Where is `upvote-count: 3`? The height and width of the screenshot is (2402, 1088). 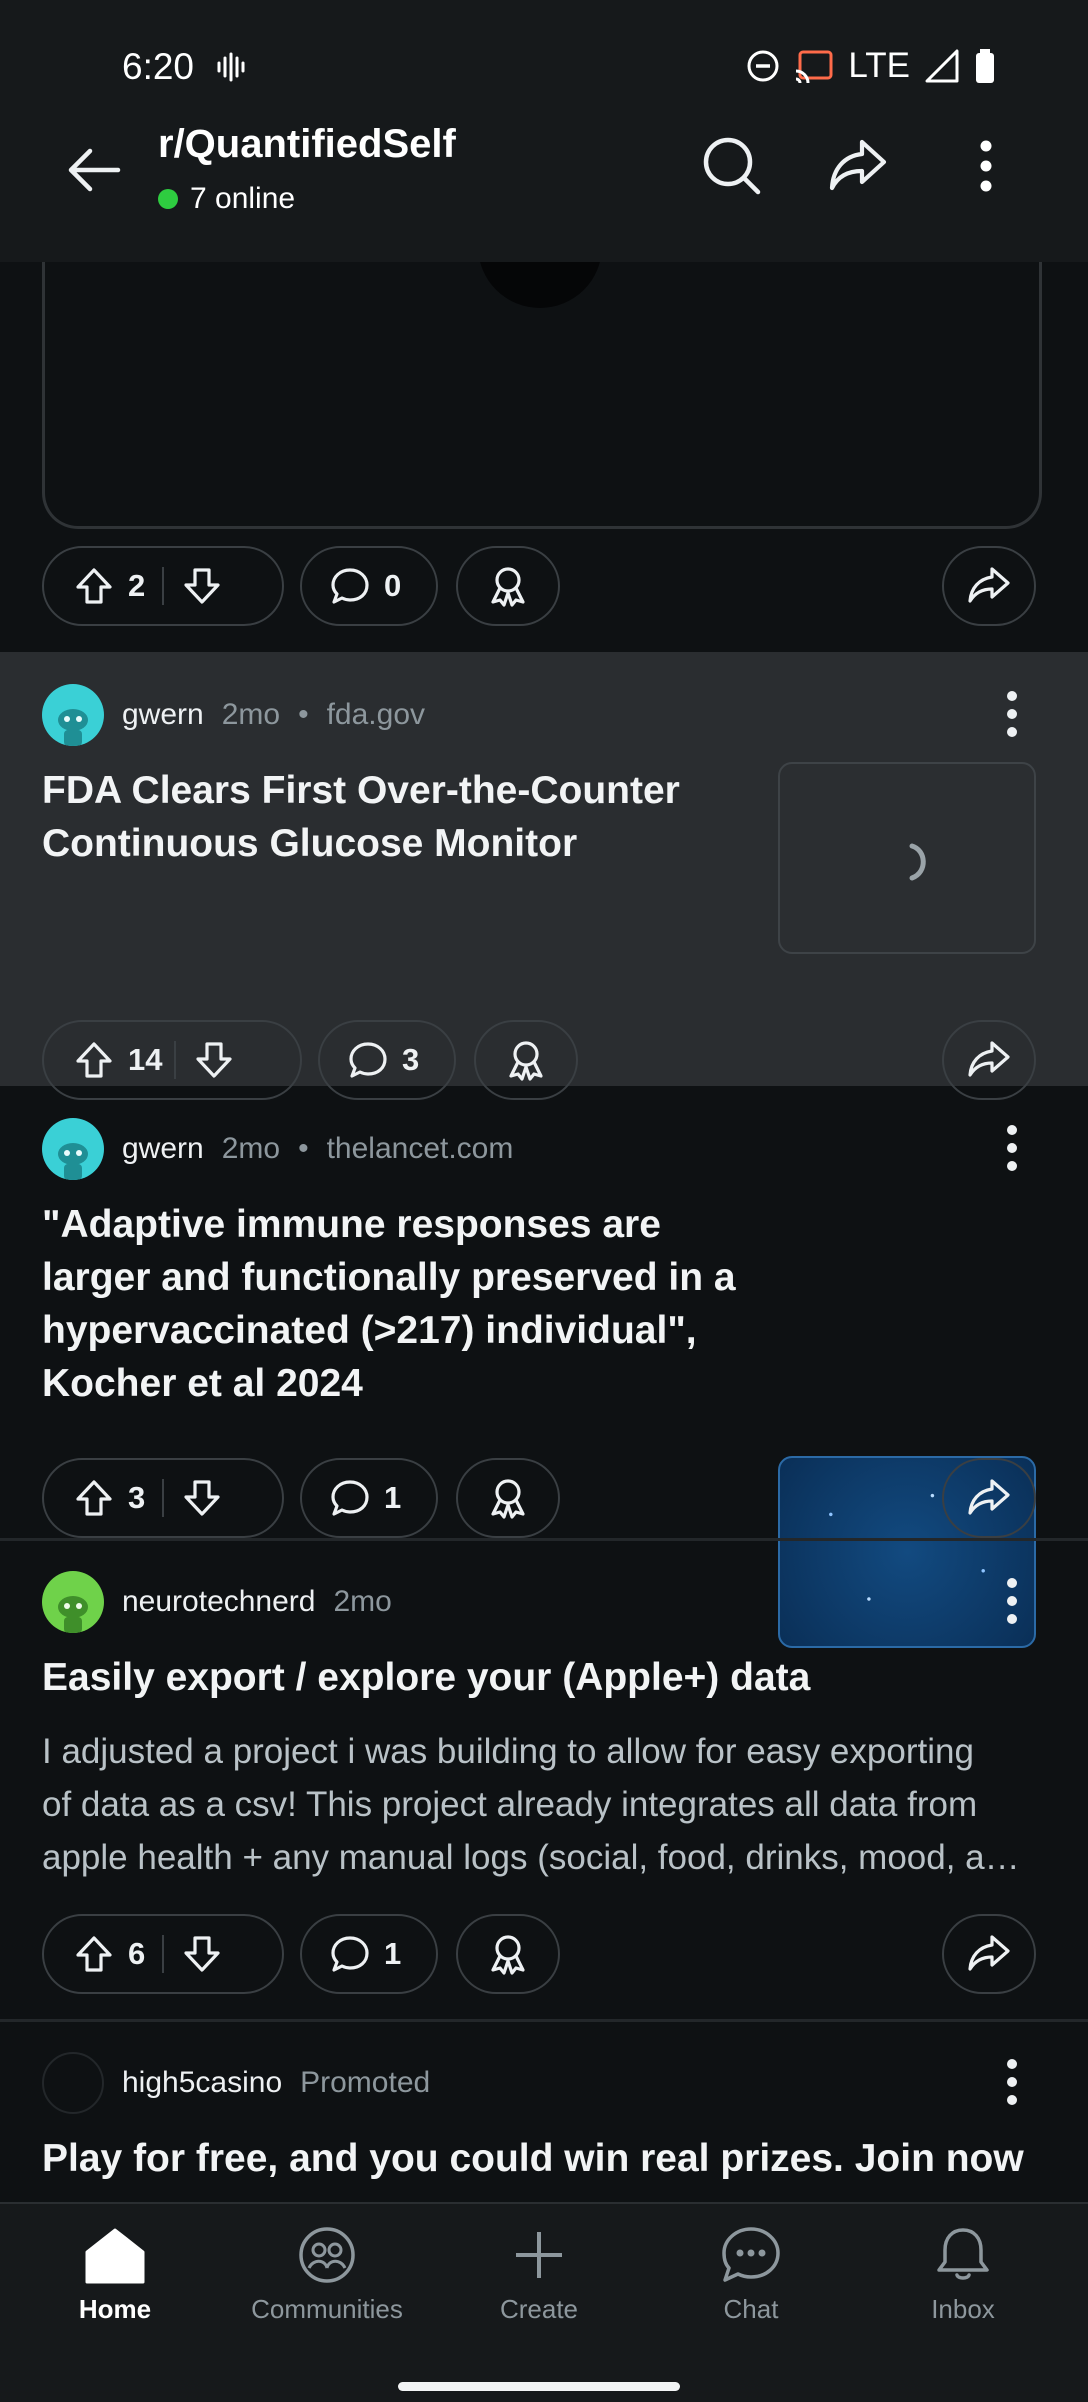
upvote-count: 3 is located at coordinates (137, 1497).